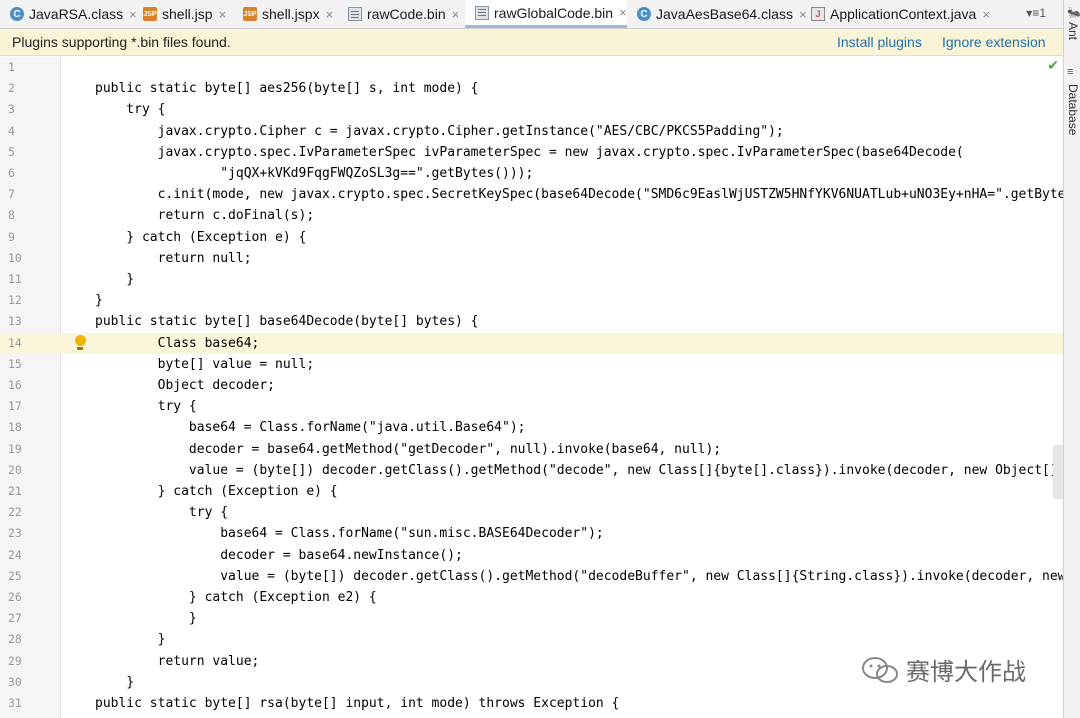 The image size is (1080, 718). Describe the element at coordinates (994, 42) in the screenshot. I see `ignore-extension-link: Ignore extension` at that location.